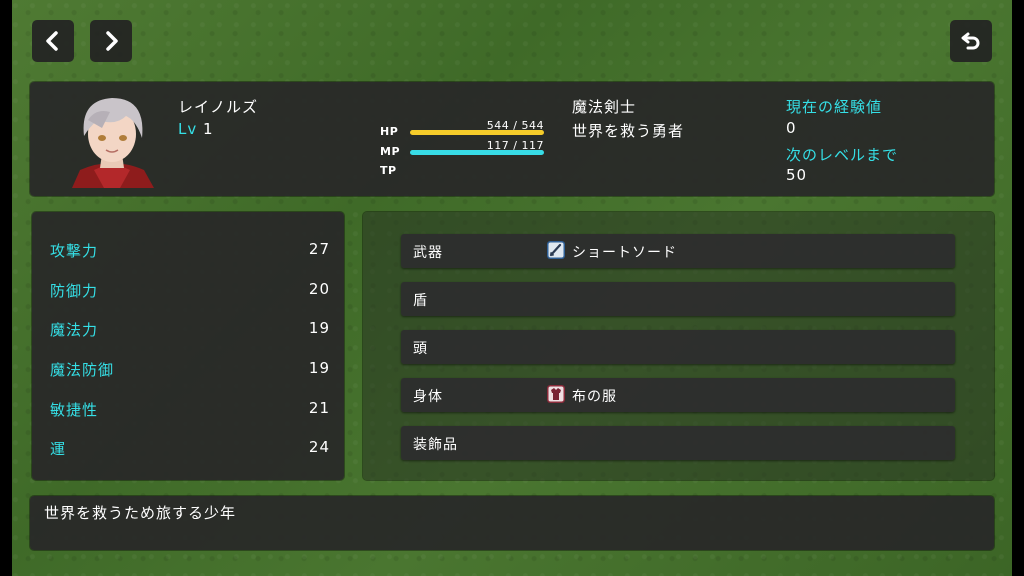 The image size is (1024, 576). What do you see at coordinates (628, 131) in the screenshot?
I see `actor-nickname: 世界を救う勇者` at bounding box center [628, 131].